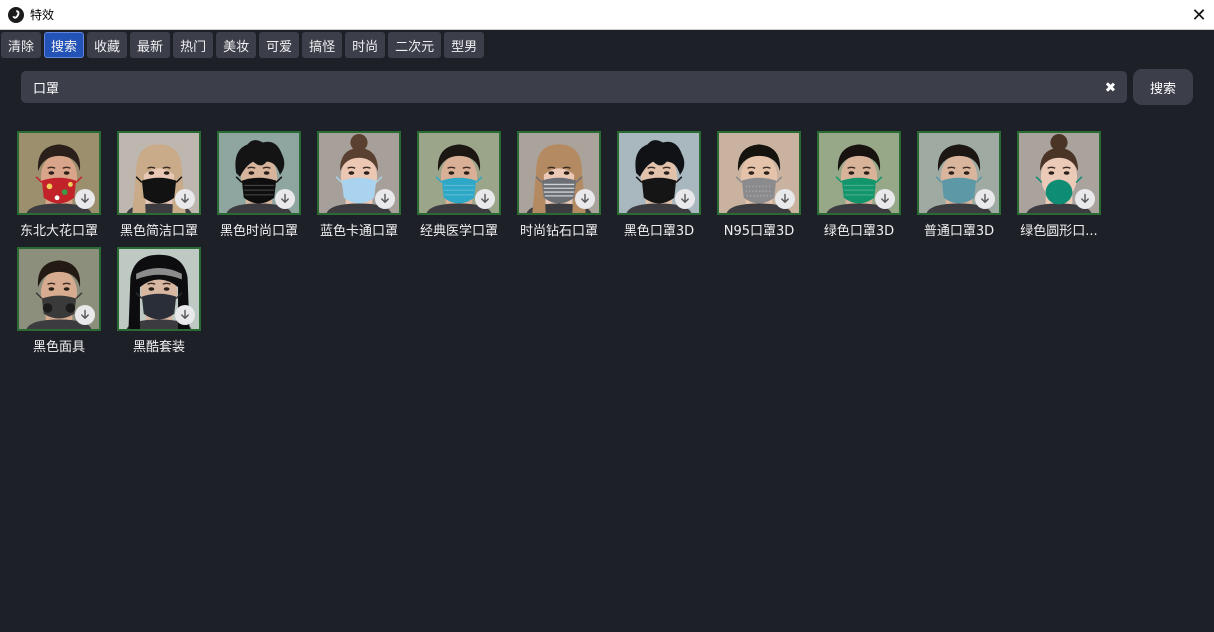 This screenshot has height=632, width=1214. I want to click on app-logo-icon, so click(16, 14).